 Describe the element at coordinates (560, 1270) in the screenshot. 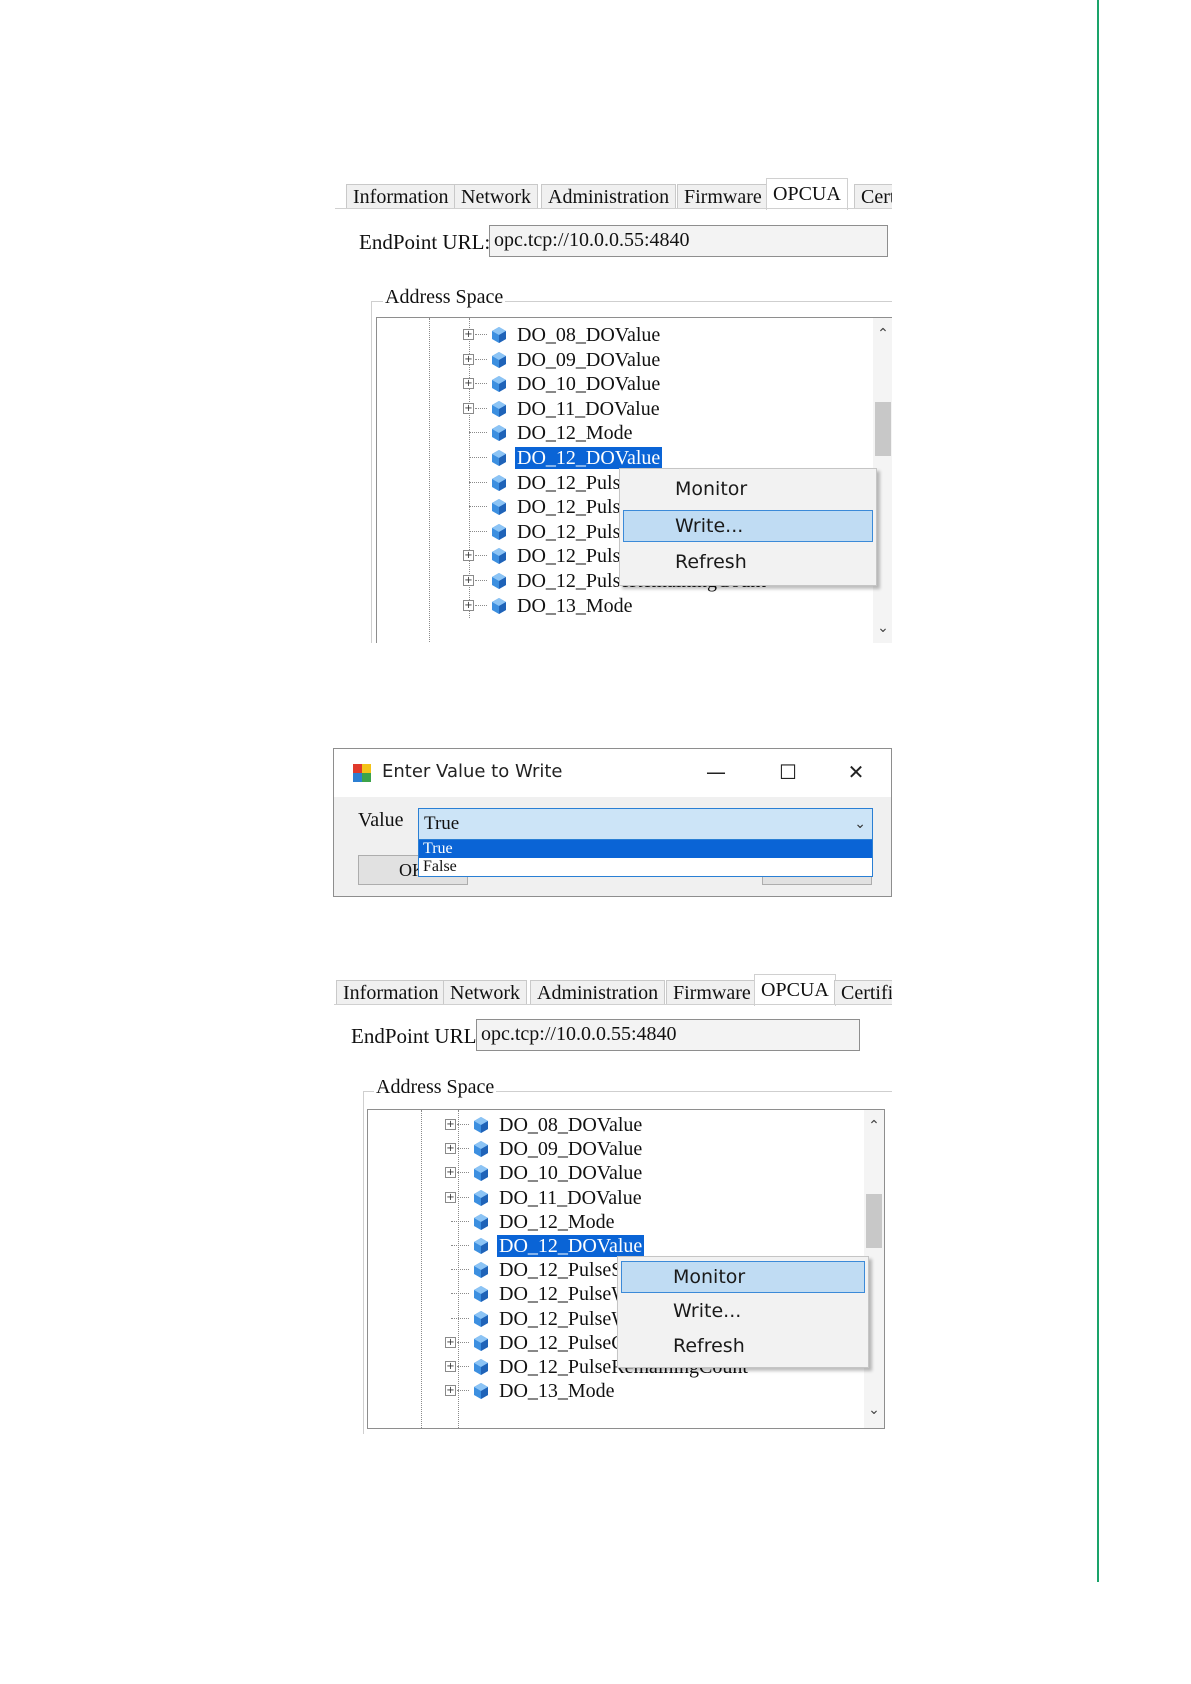

I see `tree-node-label: DO_12_PulseS` at that location.